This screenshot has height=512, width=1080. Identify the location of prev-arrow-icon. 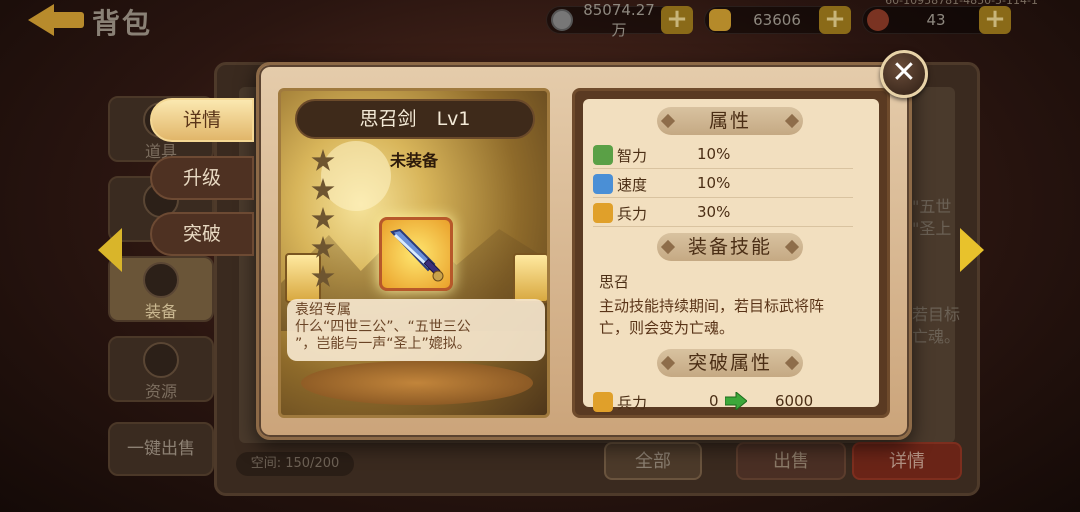
(110, 250).